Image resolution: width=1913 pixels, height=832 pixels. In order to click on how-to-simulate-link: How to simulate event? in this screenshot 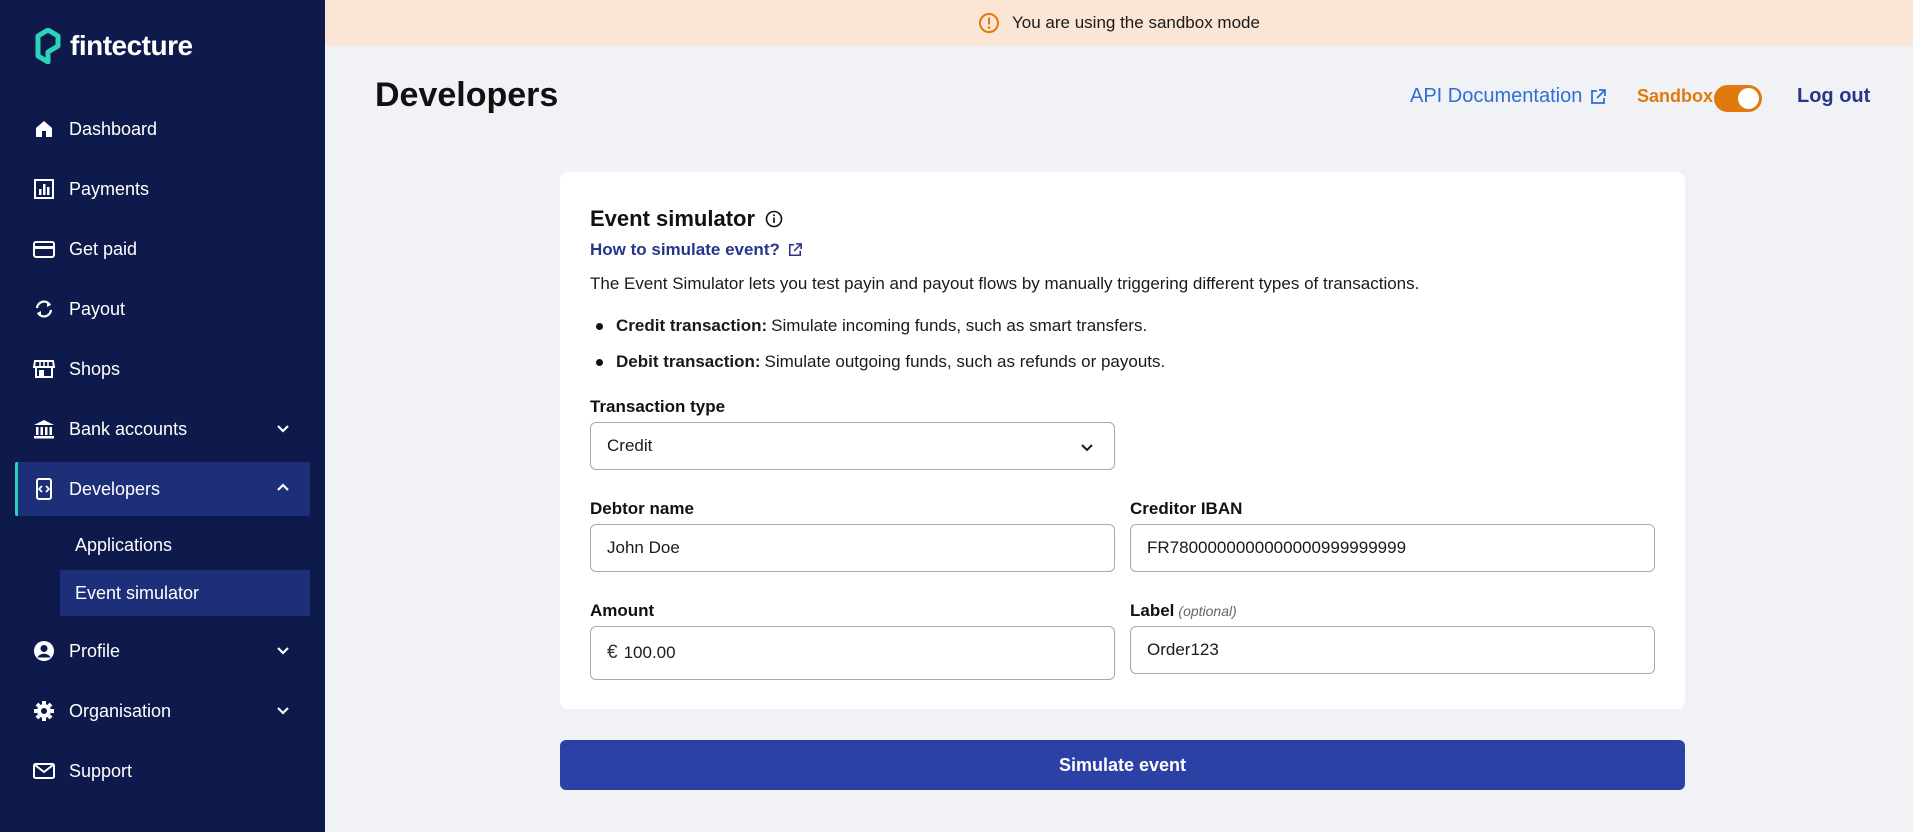, I will do `click(696, 250)`.